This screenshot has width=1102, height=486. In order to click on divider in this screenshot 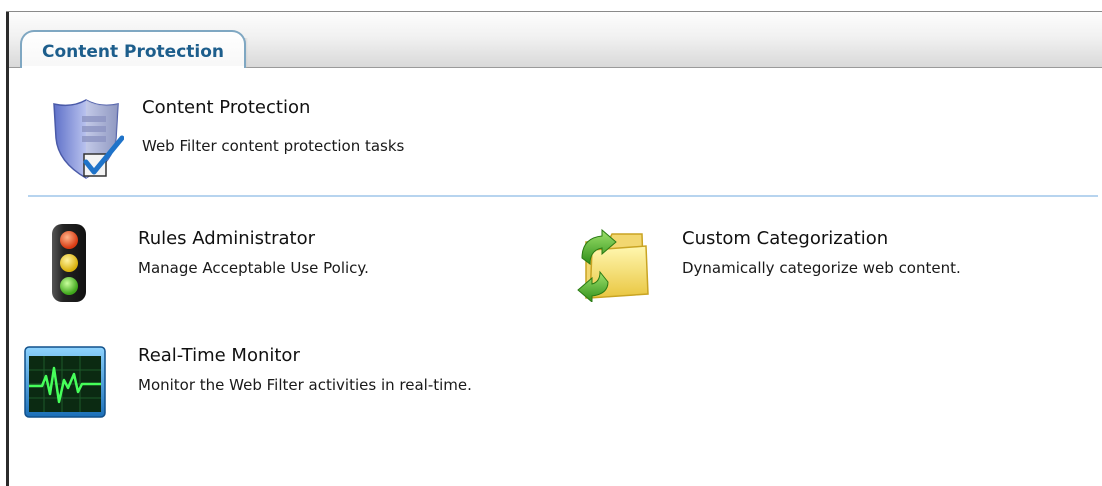, I will do `click(563, 196)`.